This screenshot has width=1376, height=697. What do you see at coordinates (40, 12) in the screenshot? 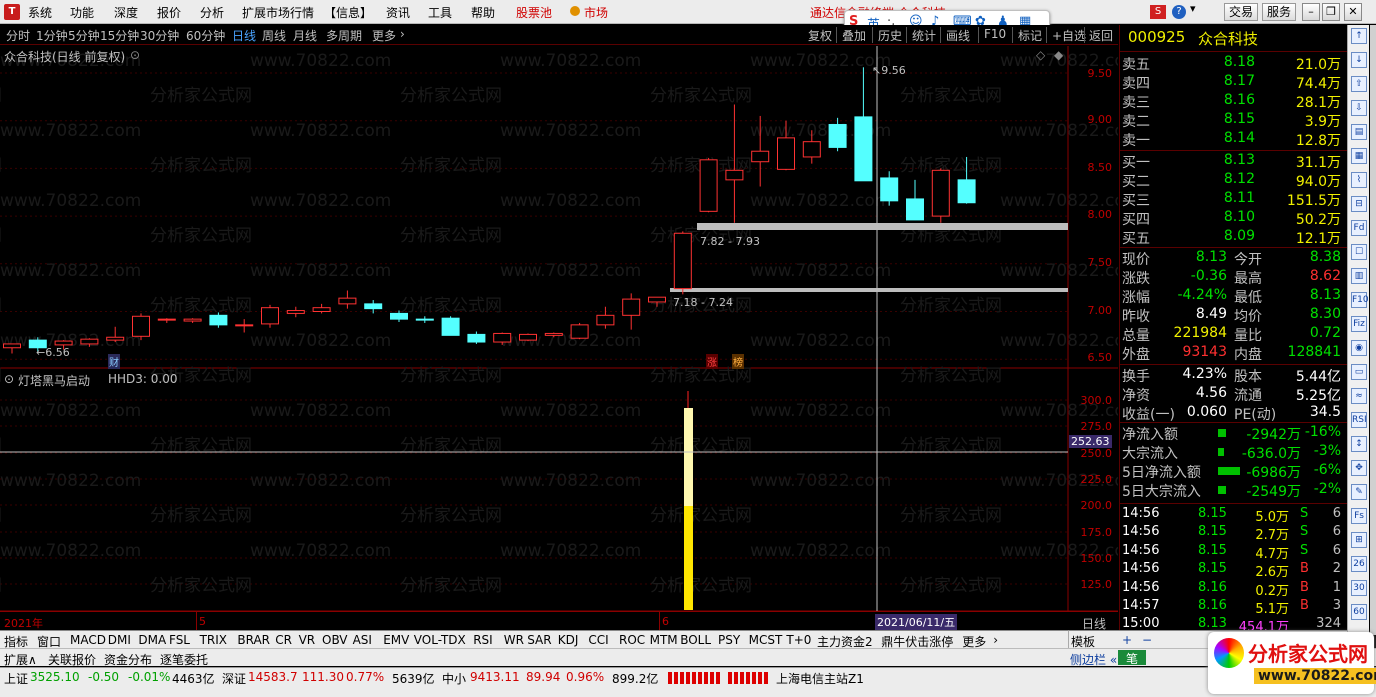
I see `menu-system: 系统` at bounding box center [40, 12].